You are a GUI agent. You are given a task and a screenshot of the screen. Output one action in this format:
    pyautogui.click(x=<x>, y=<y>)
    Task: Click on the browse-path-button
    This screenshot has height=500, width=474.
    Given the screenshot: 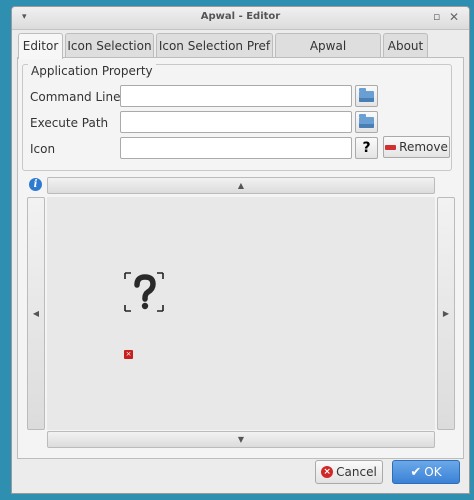 What is the action you would take?
    pyautogui.click(x=366, y=122)
    